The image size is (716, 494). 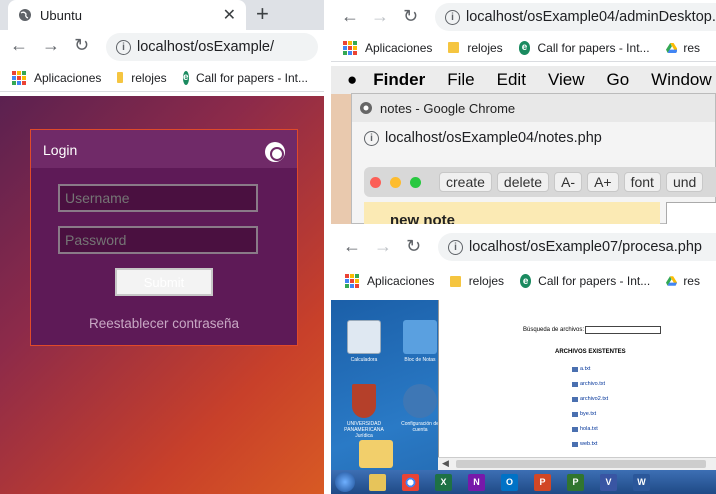 I want to click on close-window-icon, so click(x=375, y=182).